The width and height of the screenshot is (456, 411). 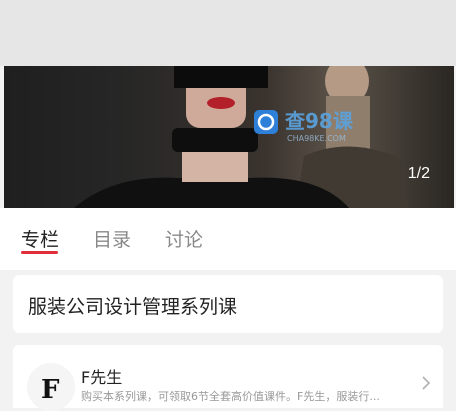 I want to click on avatar-letter: F, so click(x=50, y=390).